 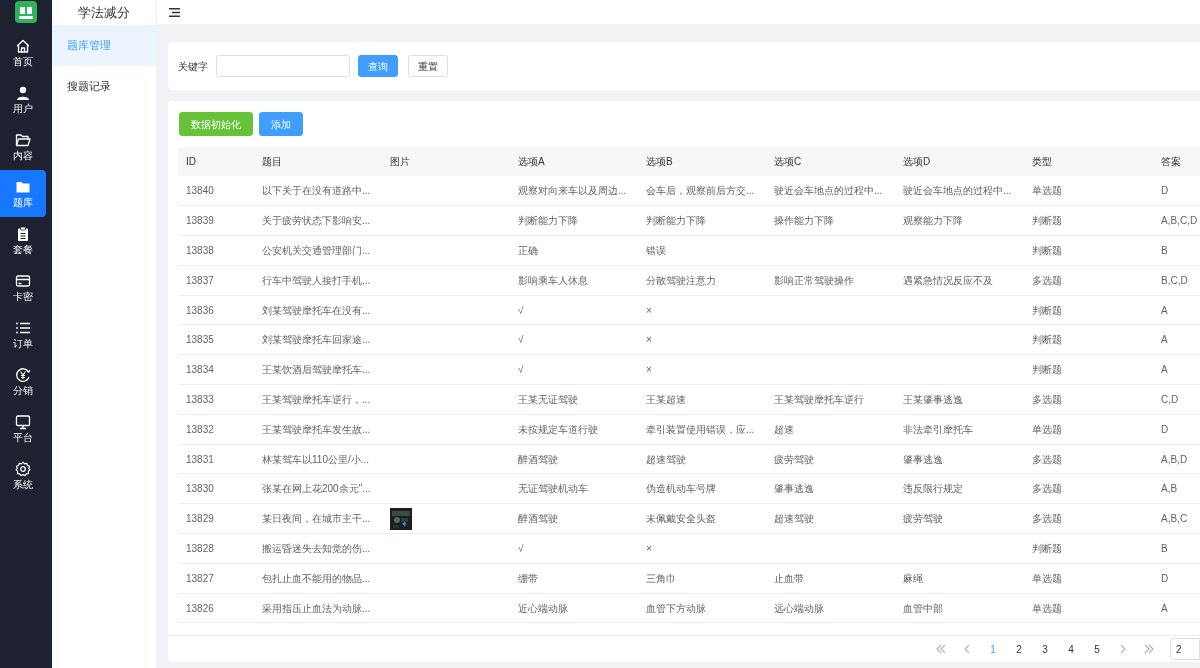 What do you see at coordinates (23, 193) in the screenshot?
I see `nav-item: 题库` at bounding box center [23, 193].